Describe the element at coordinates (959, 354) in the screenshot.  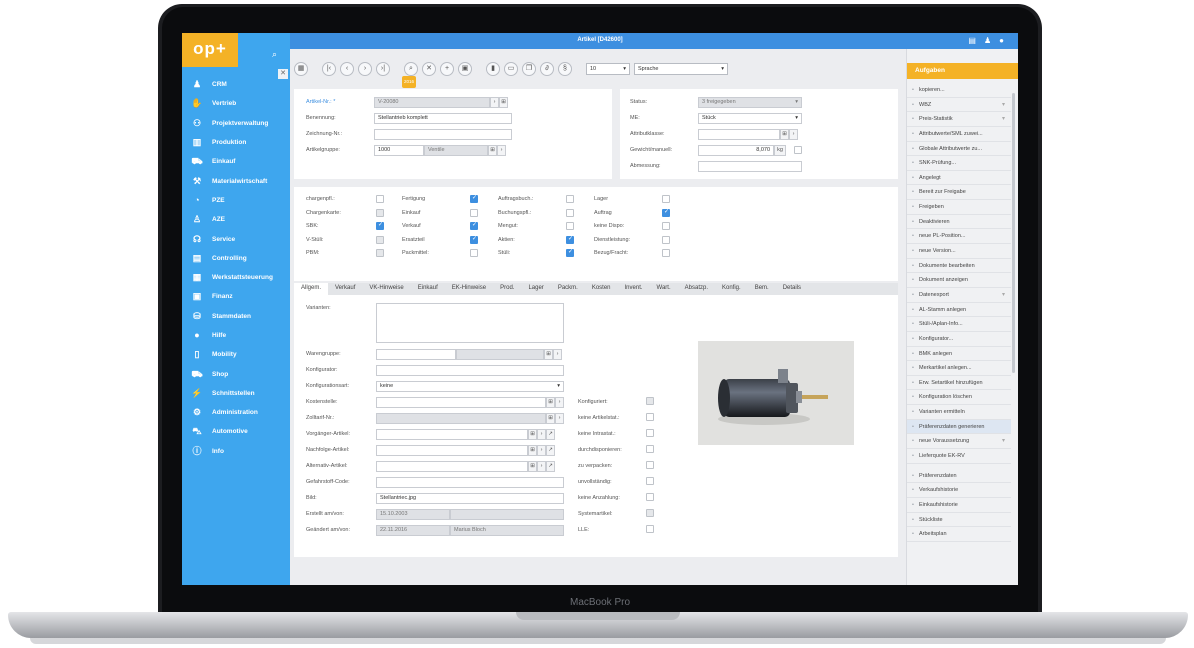
I see `task-item: BMK anlegen` at that location.